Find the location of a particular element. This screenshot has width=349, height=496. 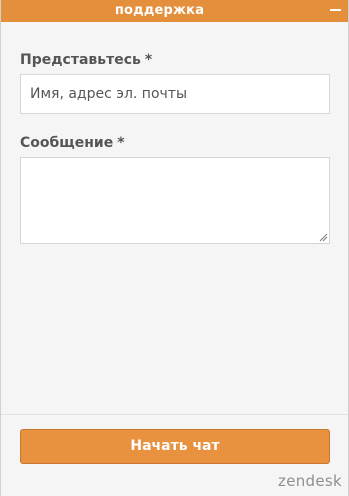

name-field-label: Представьтесь * is located at coordinates (86, 60).